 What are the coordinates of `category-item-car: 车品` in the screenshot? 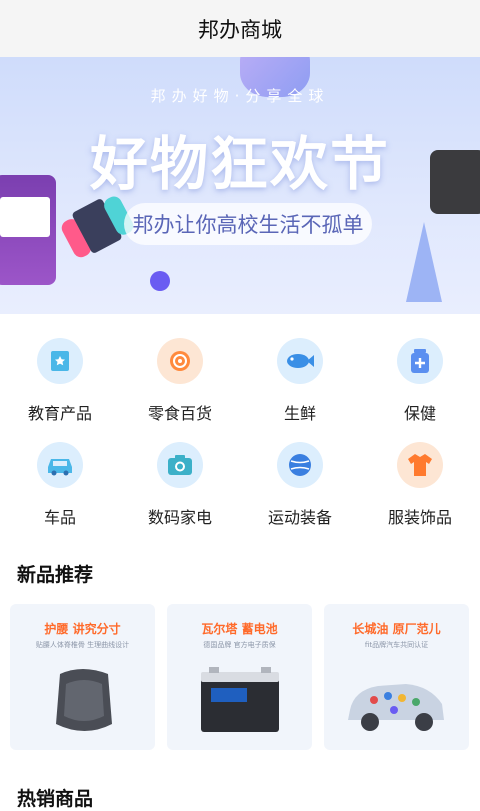 It's located at (60, 480).